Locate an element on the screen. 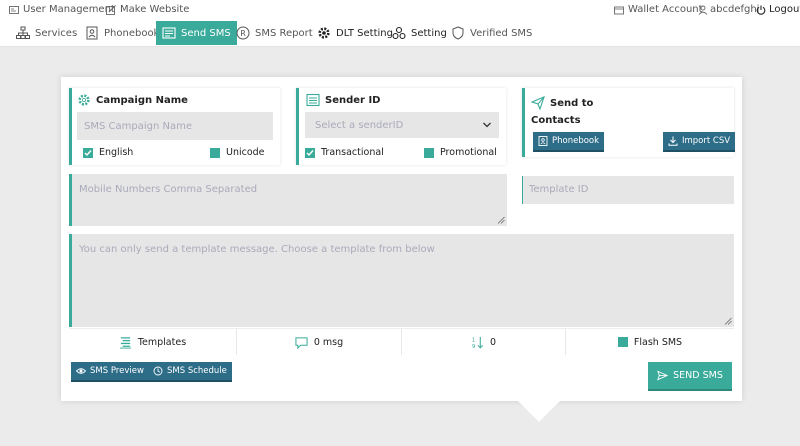 The width and height of the screenshot is (800, 446). message-toolbar: Templates 0 msg 19 0 Flash SMS is located at coordinates (401, 341).